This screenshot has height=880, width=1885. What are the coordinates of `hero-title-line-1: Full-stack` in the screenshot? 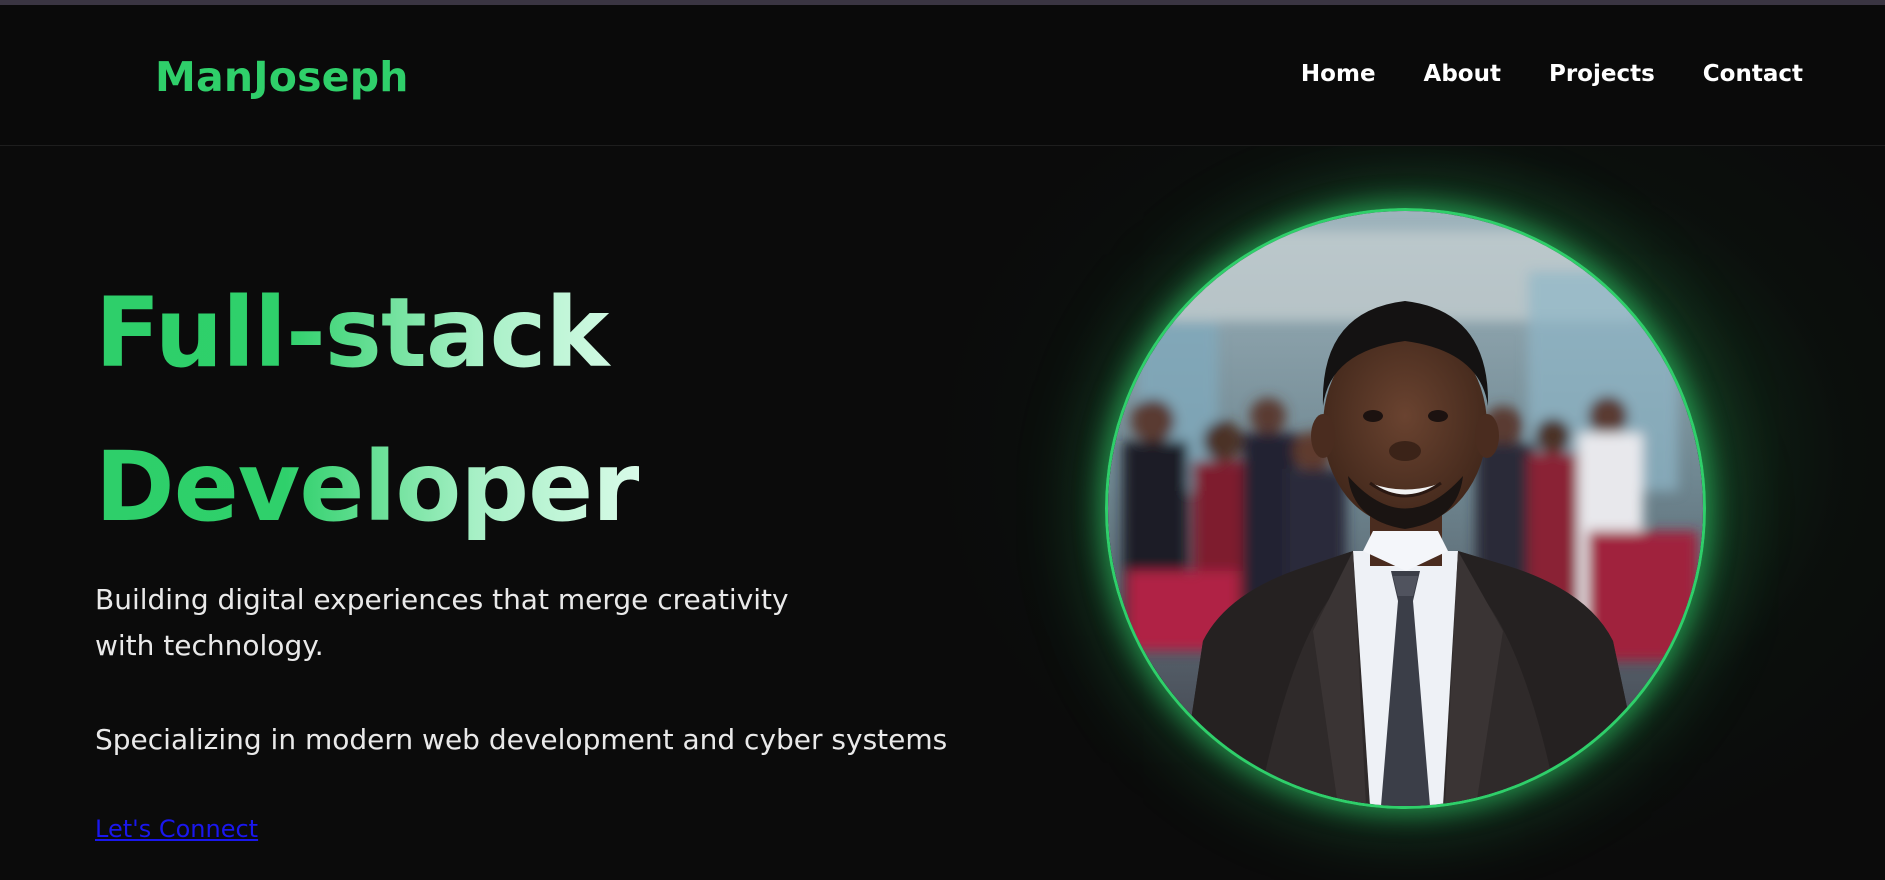 It's located at (352, 333).